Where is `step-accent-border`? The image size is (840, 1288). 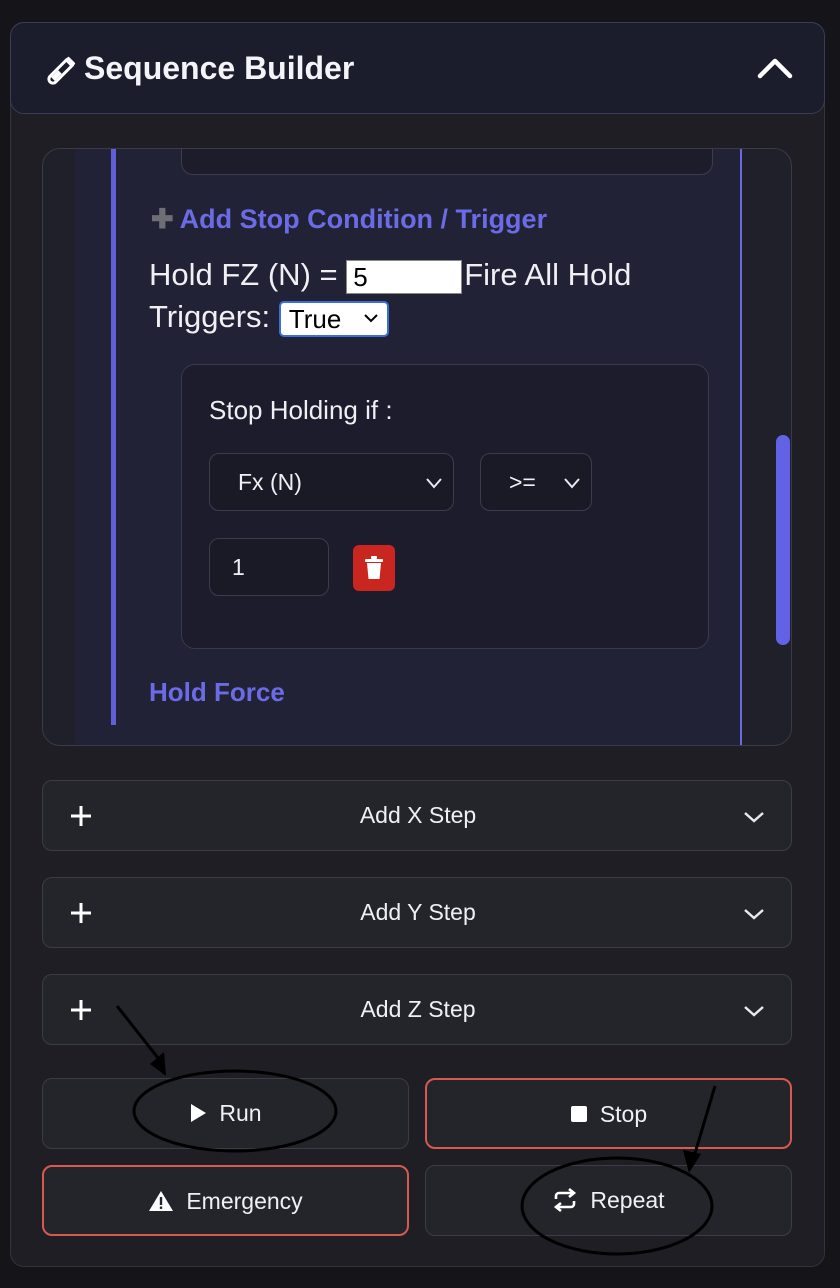 step-accent-border is located at coordinates (741, 447).